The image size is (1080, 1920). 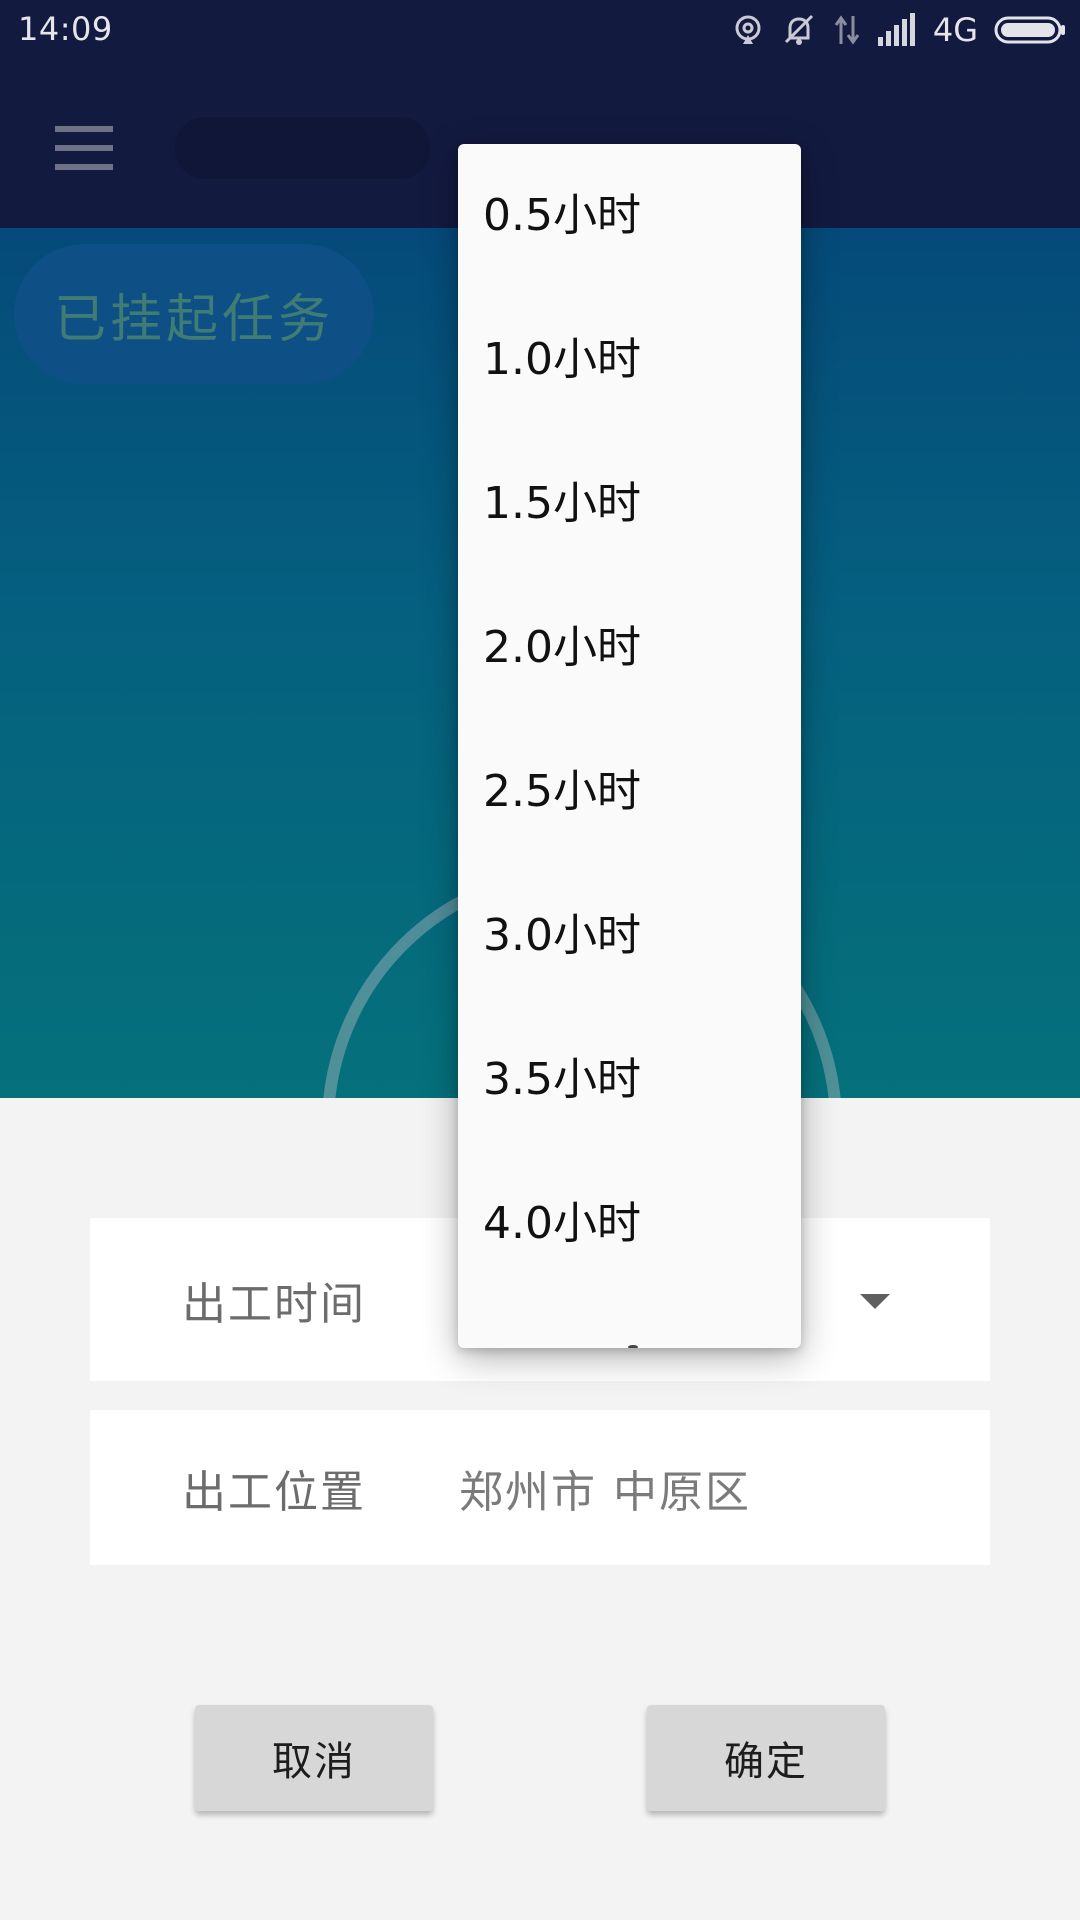 I want to click on duration-option: 4.0小时, so click(x=629, y=1224).